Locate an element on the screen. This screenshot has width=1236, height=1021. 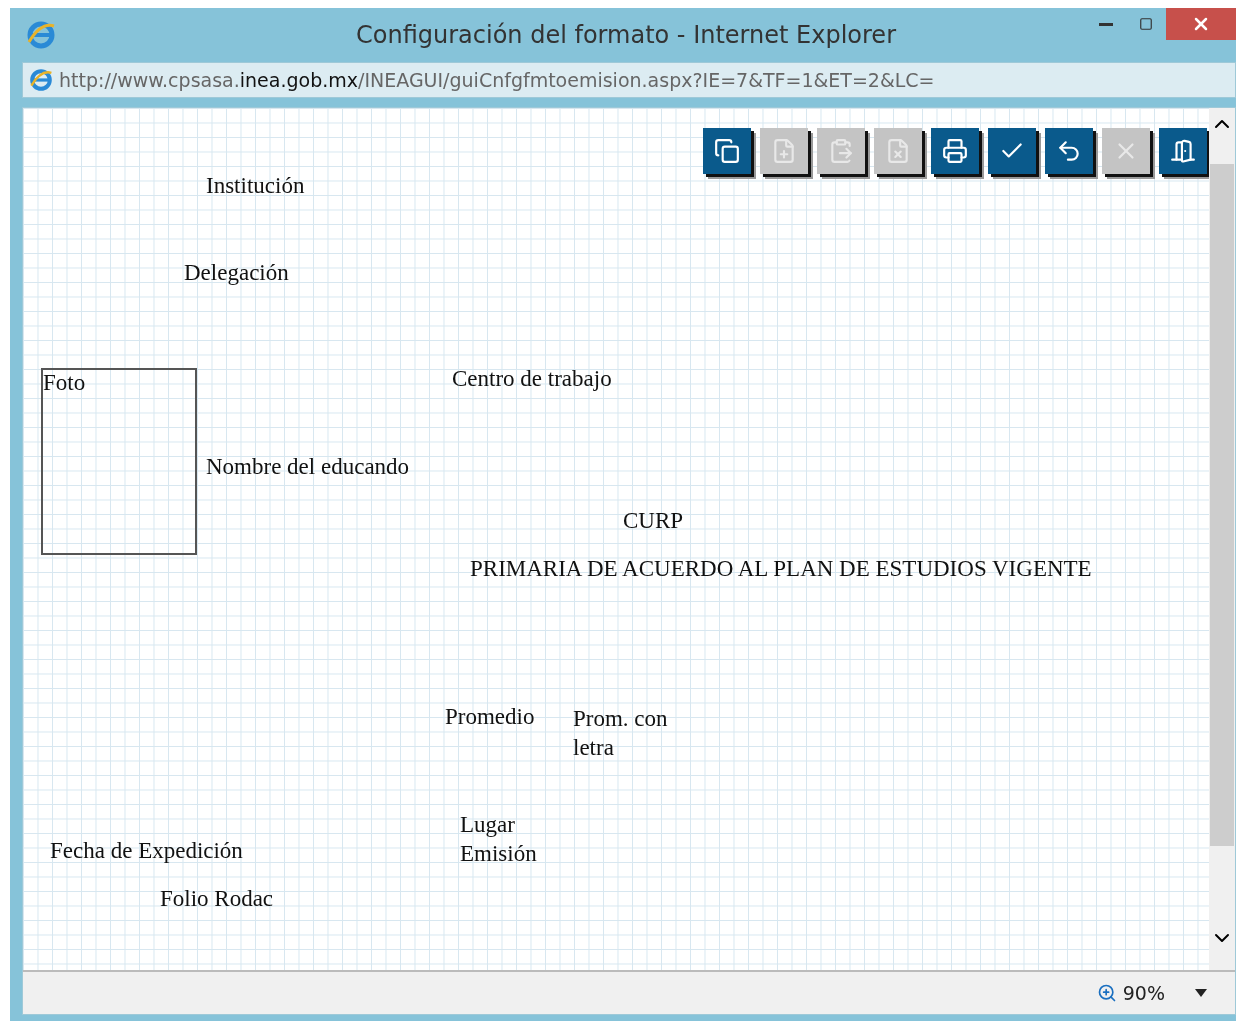
address-bar: http://www.cpsasa.inea.gob.mx/INEAGUI/guiCnfgfmtoemision.aspx?IE=7&TF=1&ET=2&LC= is located at coordinates (629, 80).